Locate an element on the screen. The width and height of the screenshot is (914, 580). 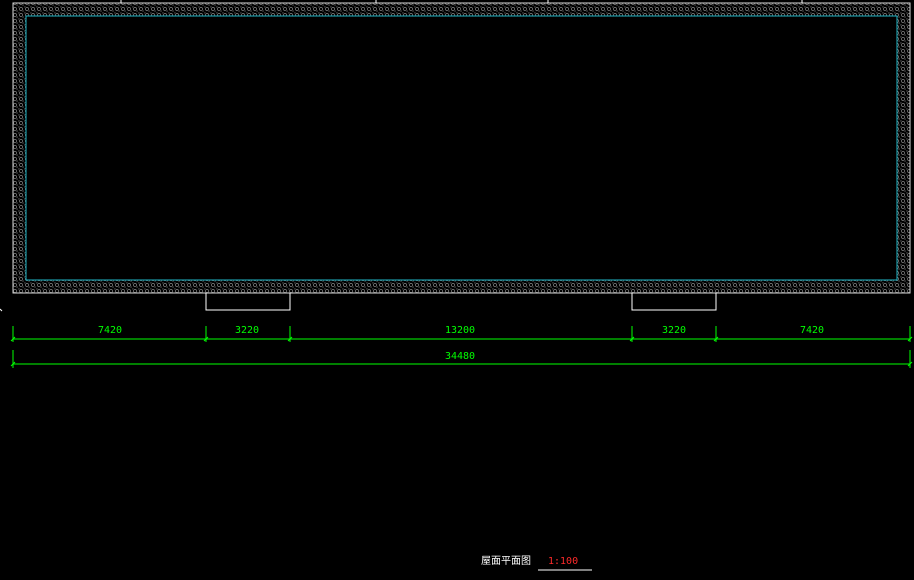
drawing-scale: 1:100 is located at coordinates (563, 561).